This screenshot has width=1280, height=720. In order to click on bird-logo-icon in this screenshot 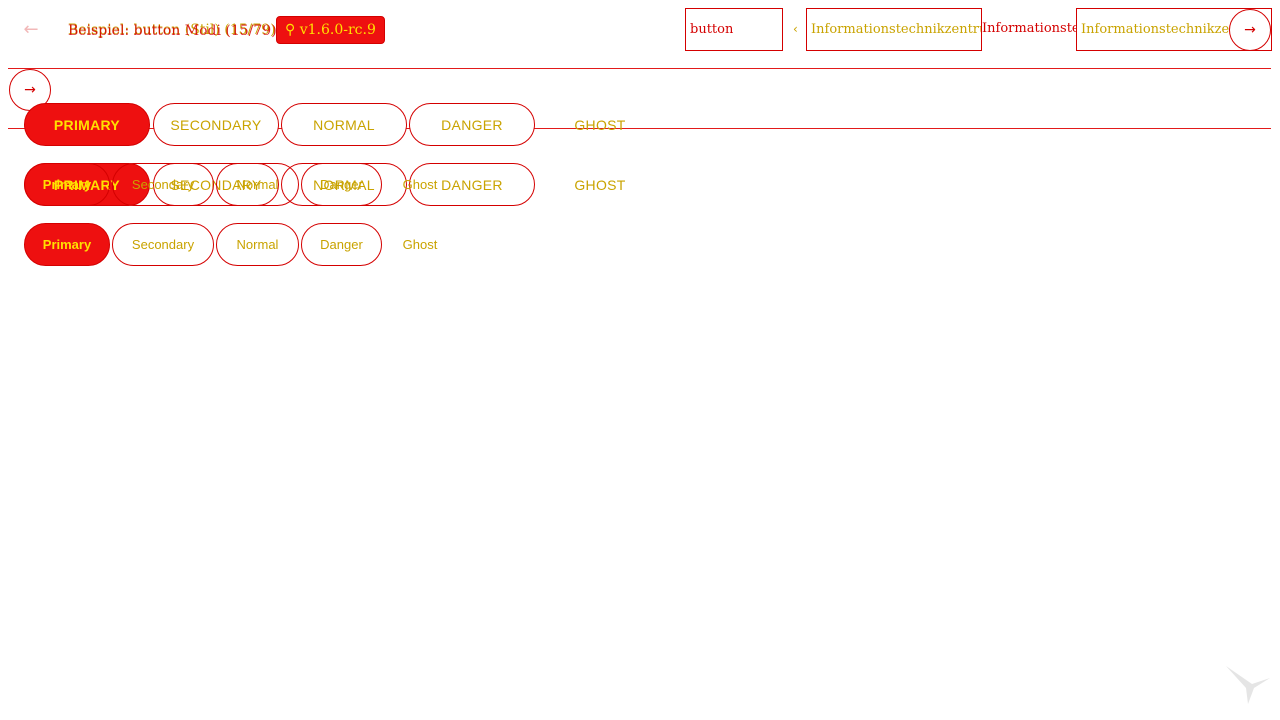, I will do `click(1248, 685)`.